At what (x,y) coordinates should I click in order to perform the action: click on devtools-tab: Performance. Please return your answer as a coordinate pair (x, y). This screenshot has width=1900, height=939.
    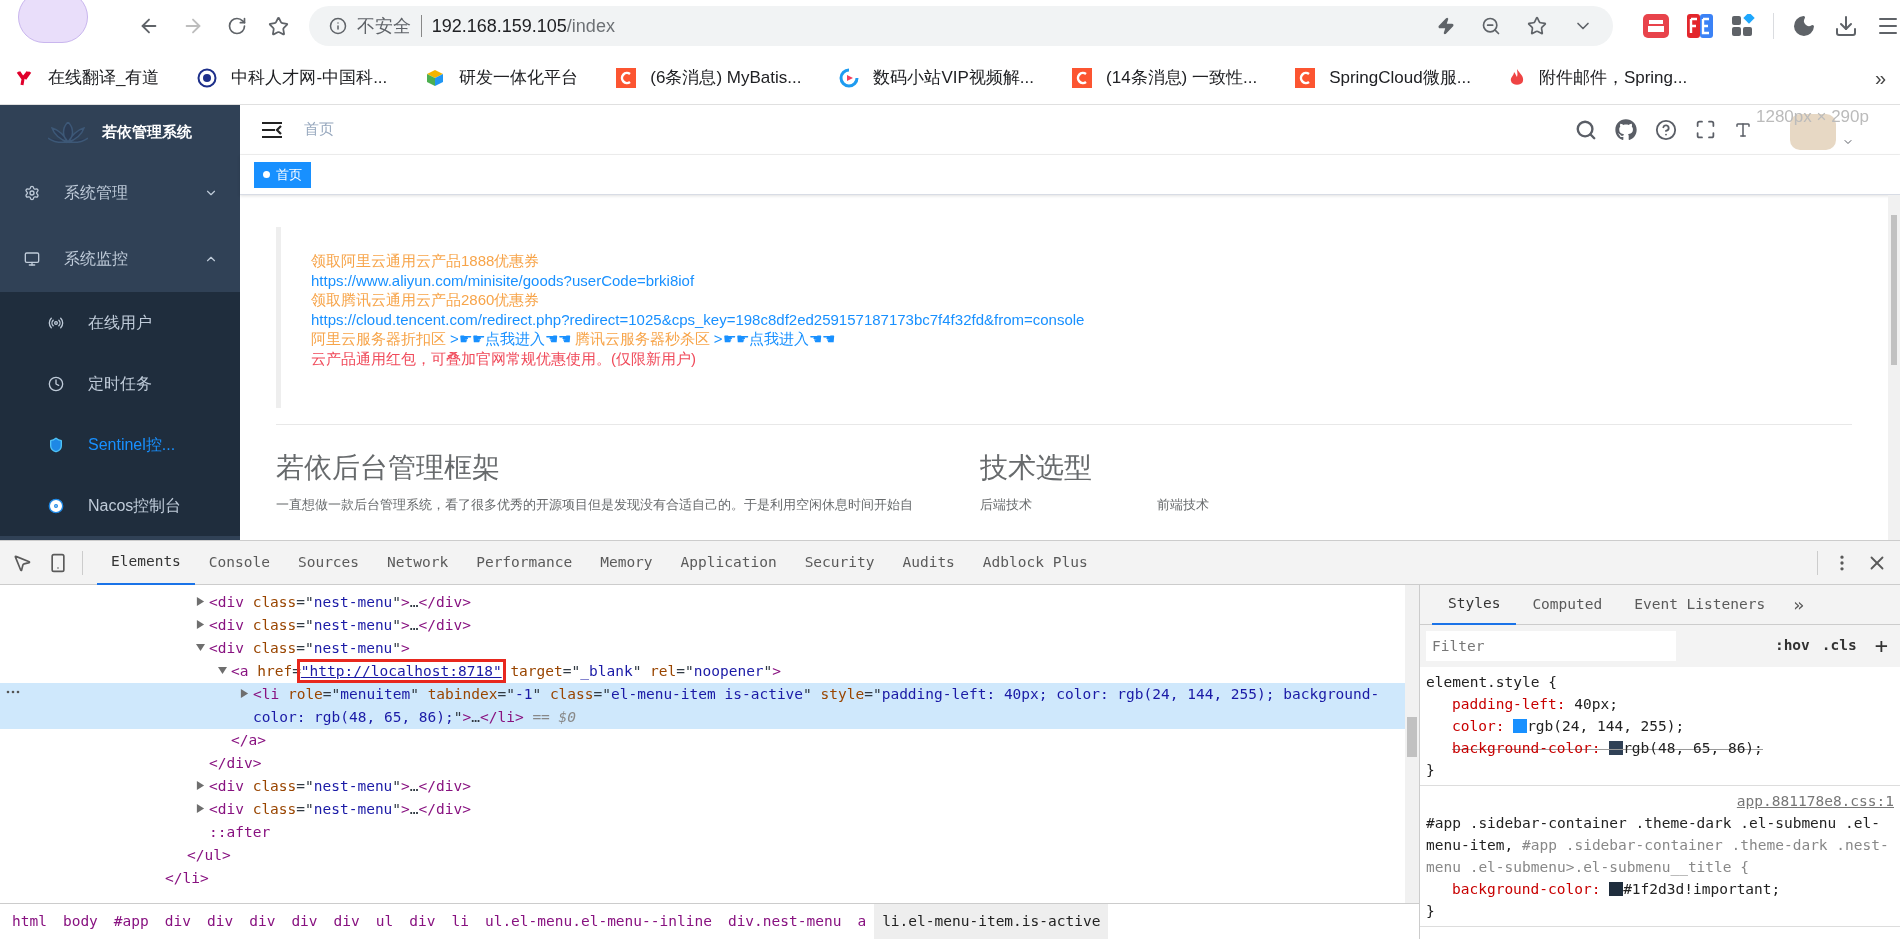
    Looking at the image, I should click on (524, 562).